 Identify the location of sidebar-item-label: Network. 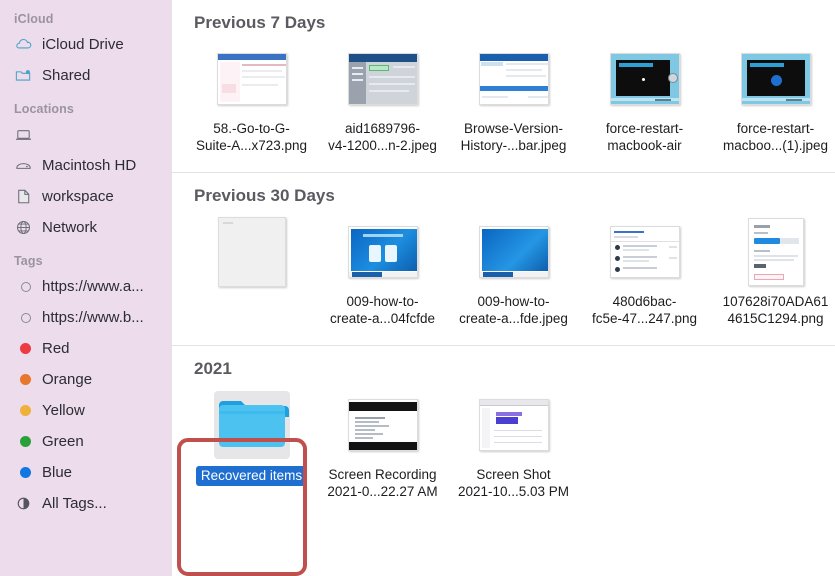
(70, 227).